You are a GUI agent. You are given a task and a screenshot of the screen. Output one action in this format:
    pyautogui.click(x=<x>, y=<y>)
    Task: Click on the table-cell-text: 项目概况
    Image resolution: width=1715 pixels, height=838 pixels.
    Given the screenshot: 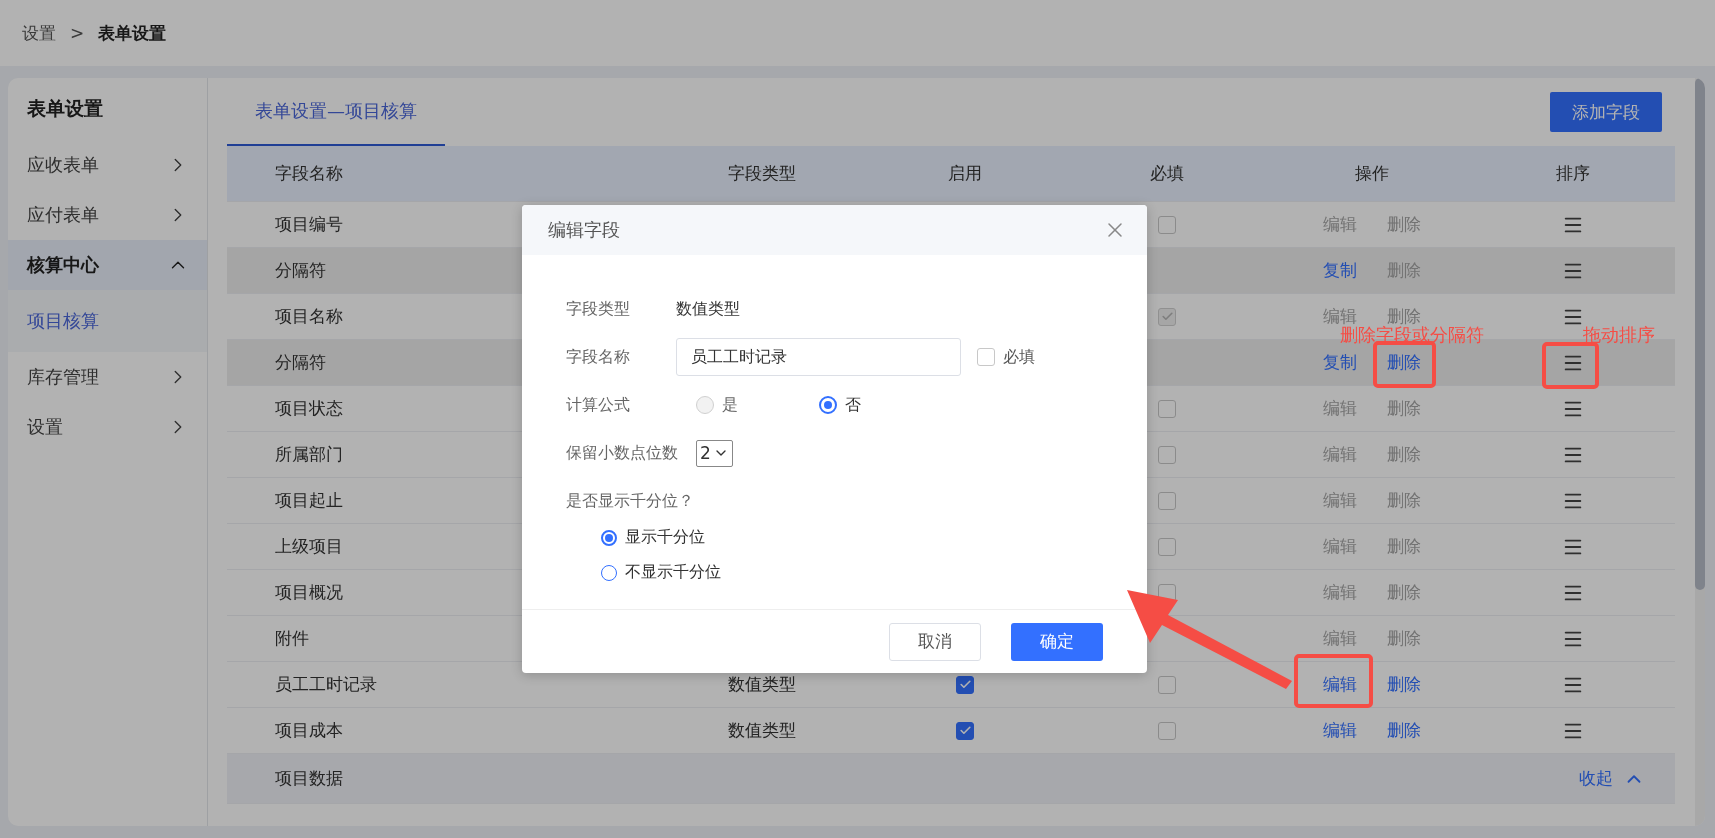 What is the action you would take?
    pyautogui.click(x=308, y=592)
    